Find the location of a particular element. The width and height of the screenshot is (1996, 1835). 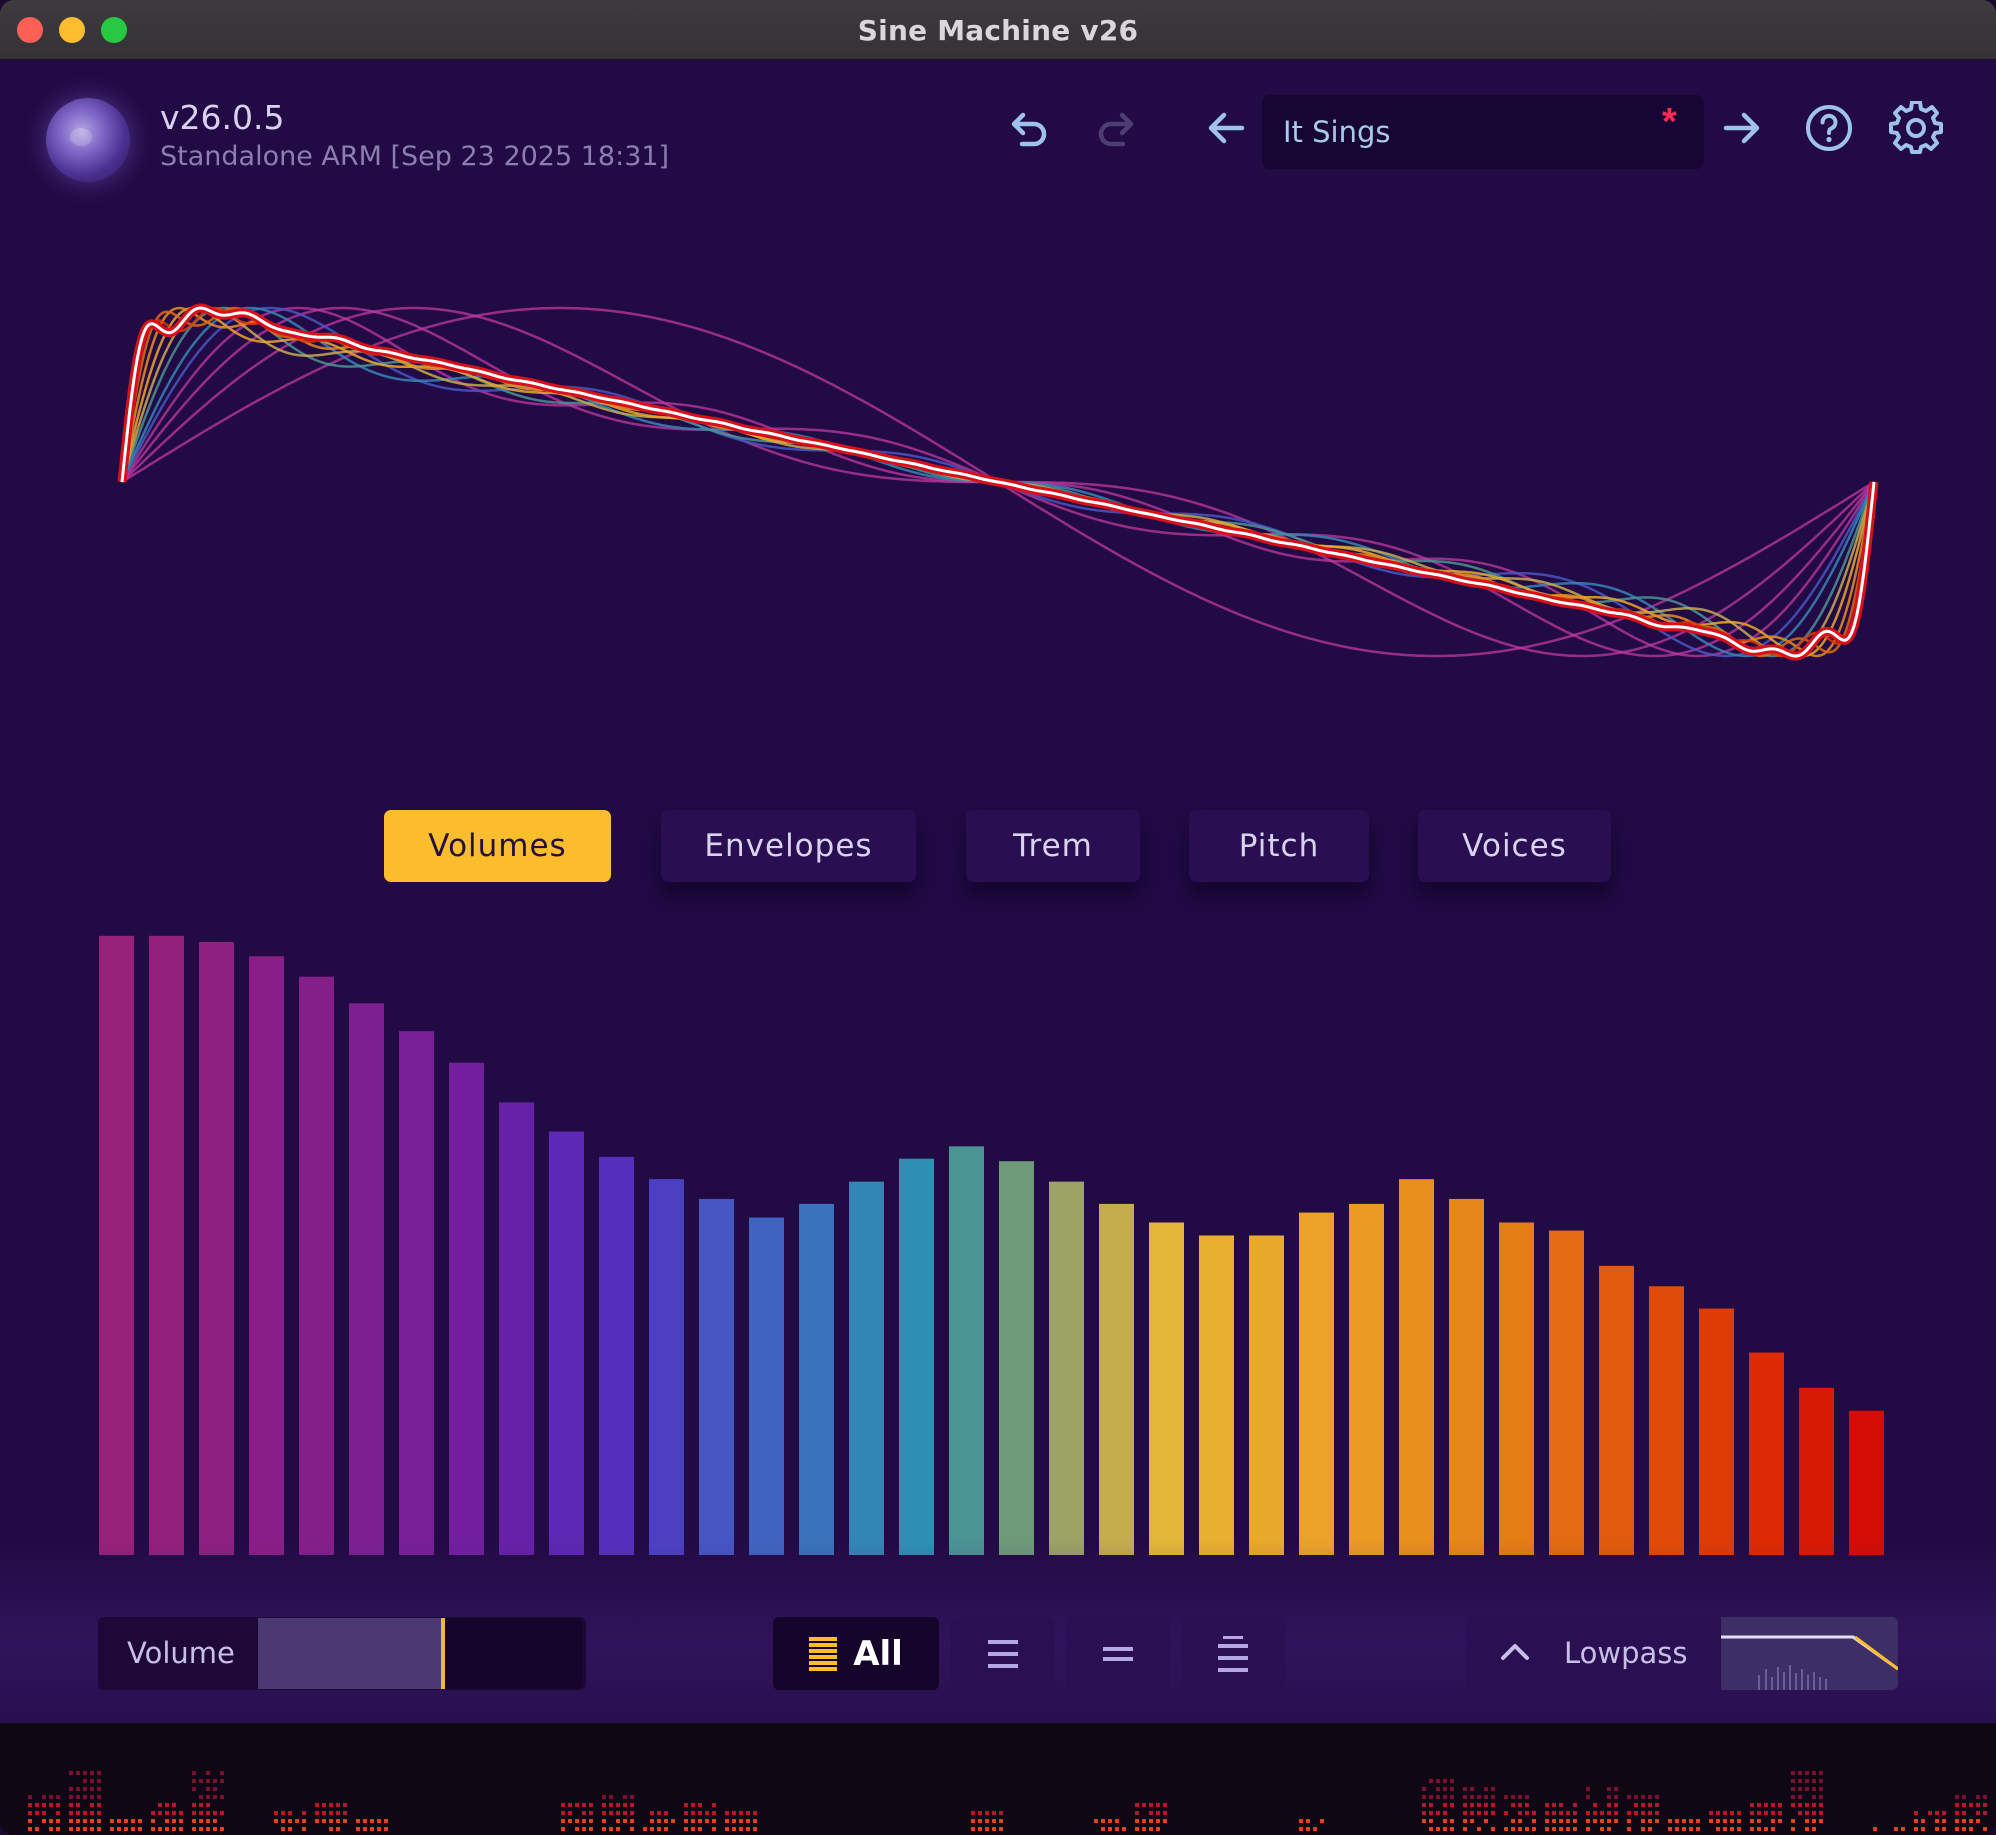

volume-slider is located at coordinates (420, 1653).